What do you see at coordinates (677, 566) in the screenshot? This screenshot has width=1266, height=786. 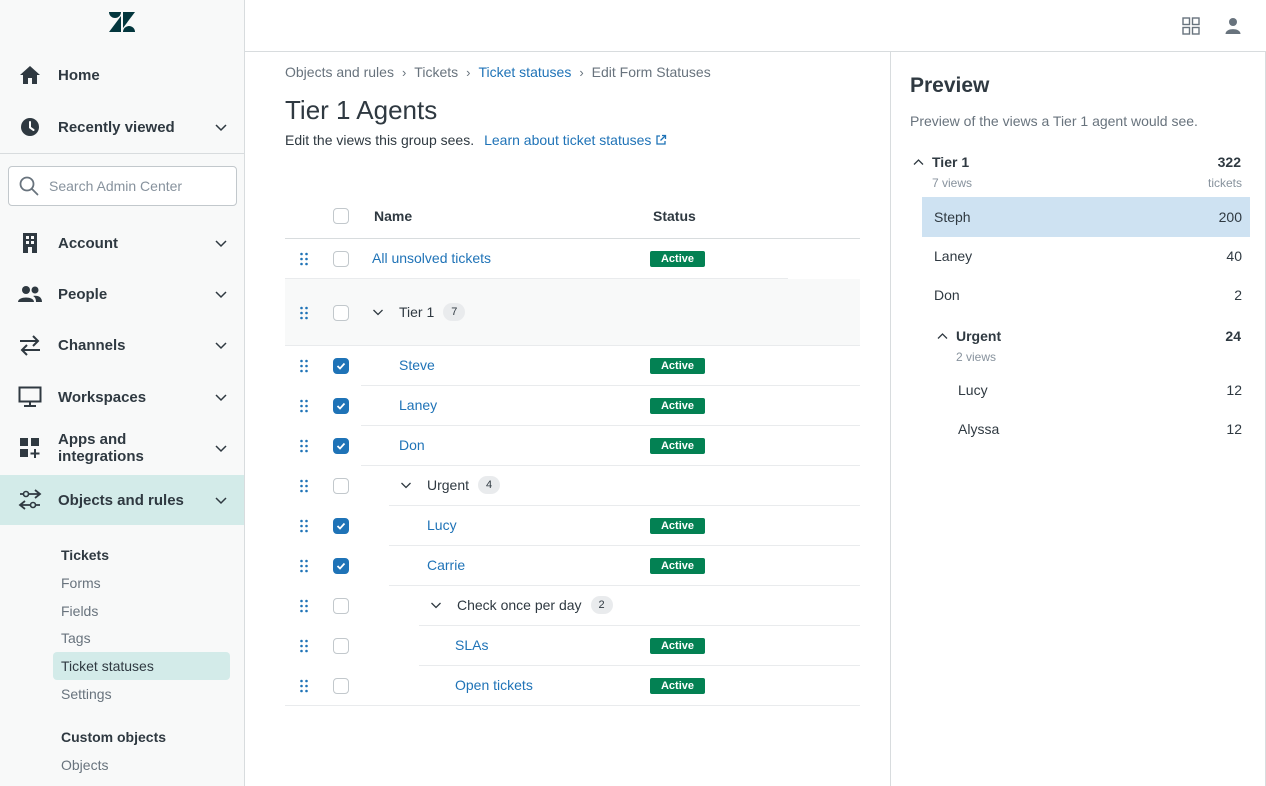 I see `status-badge: Active` at bounding box center [677, 566].